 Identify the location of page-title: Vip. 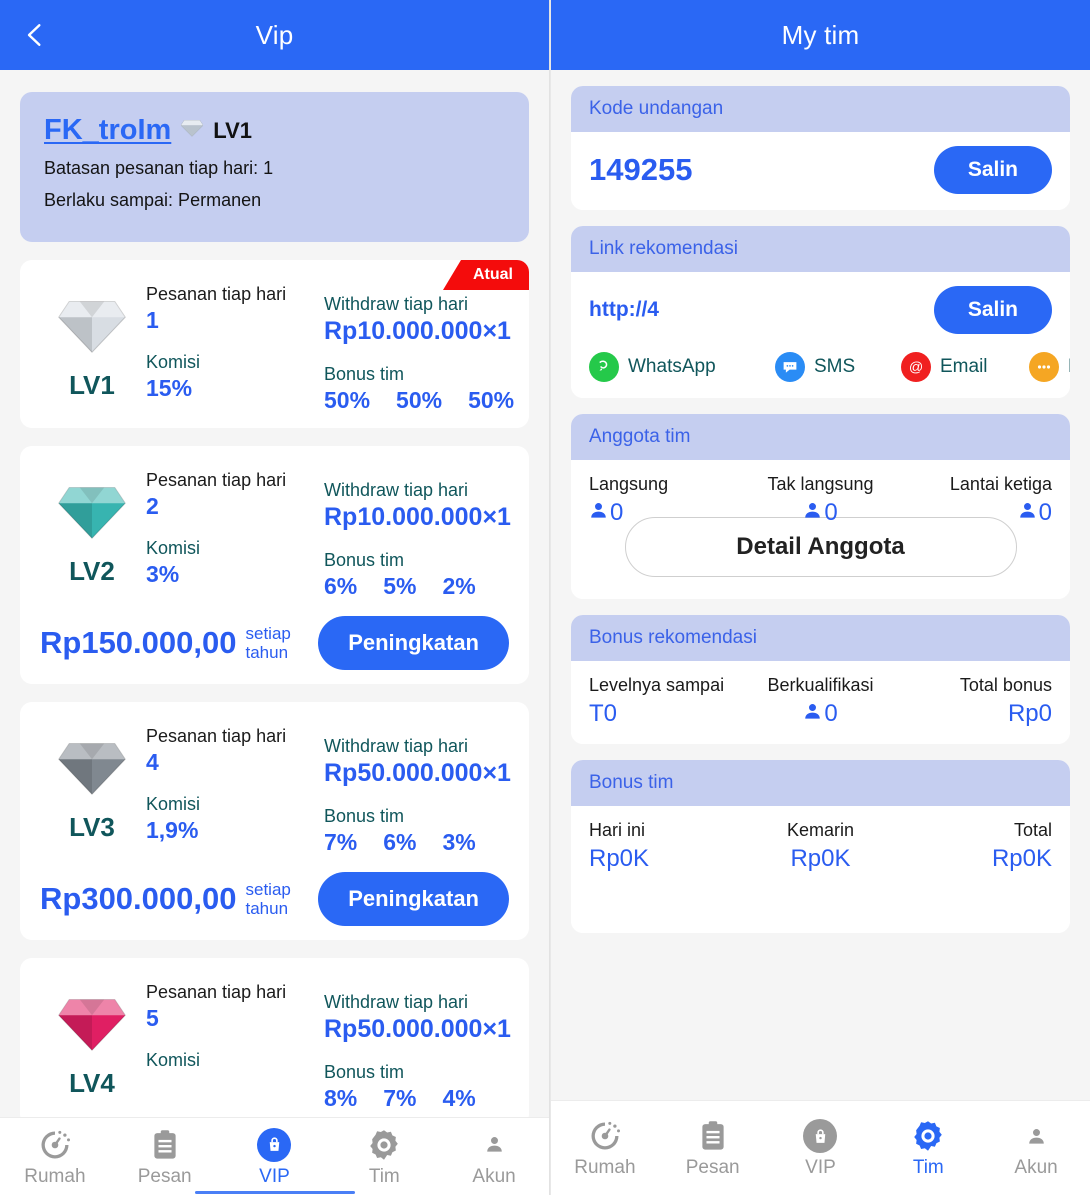
(274, 34).